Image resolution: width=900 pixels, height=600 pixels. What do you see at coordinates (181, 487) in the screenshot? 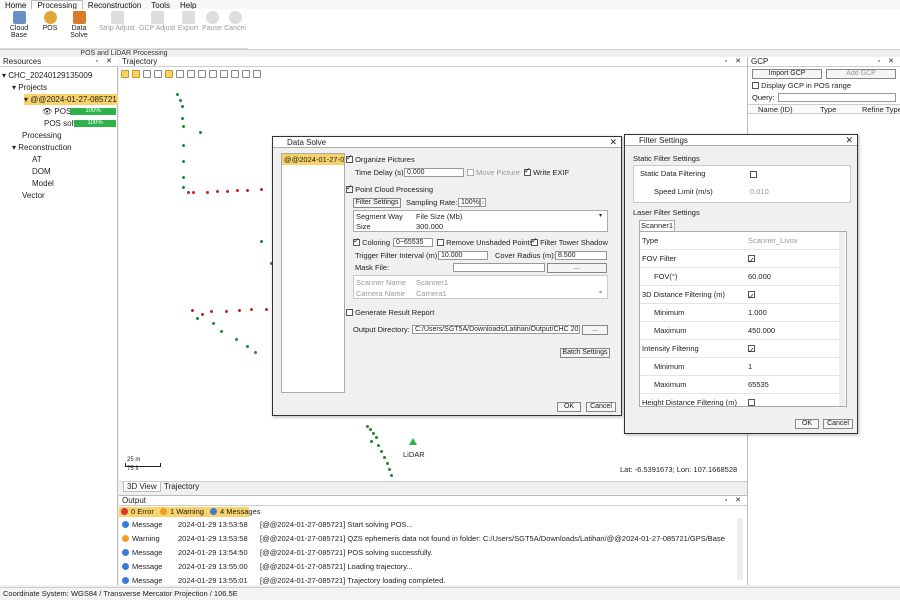
I see `tab-trajectory: Trajectory` at bounding box center [181, 487].